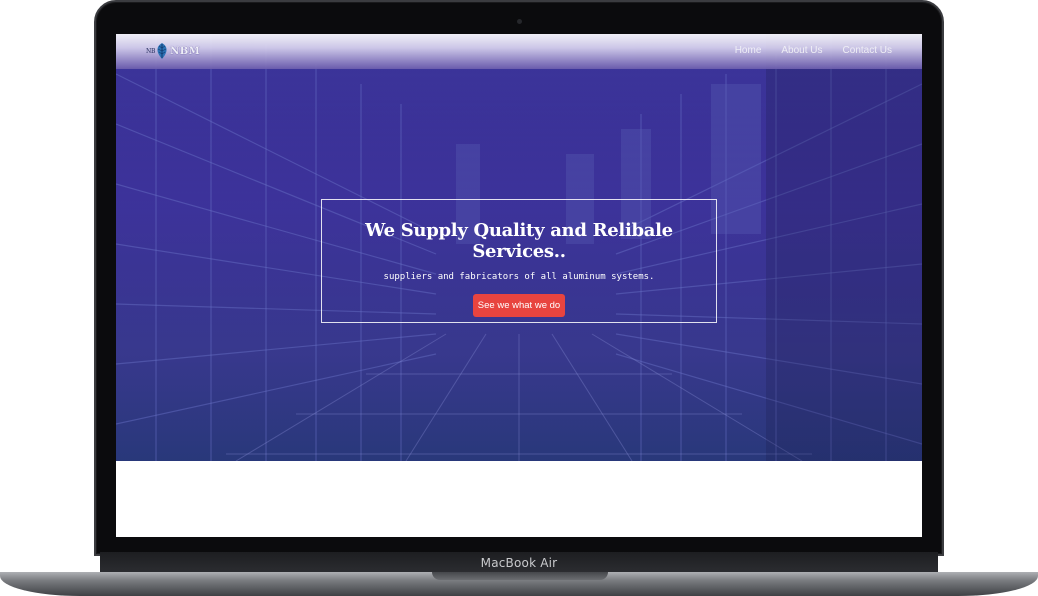  Describe the element at coordinates (519, 305) in the screenshot. I see `see-what-we-do-button: See we what we do` at that location.